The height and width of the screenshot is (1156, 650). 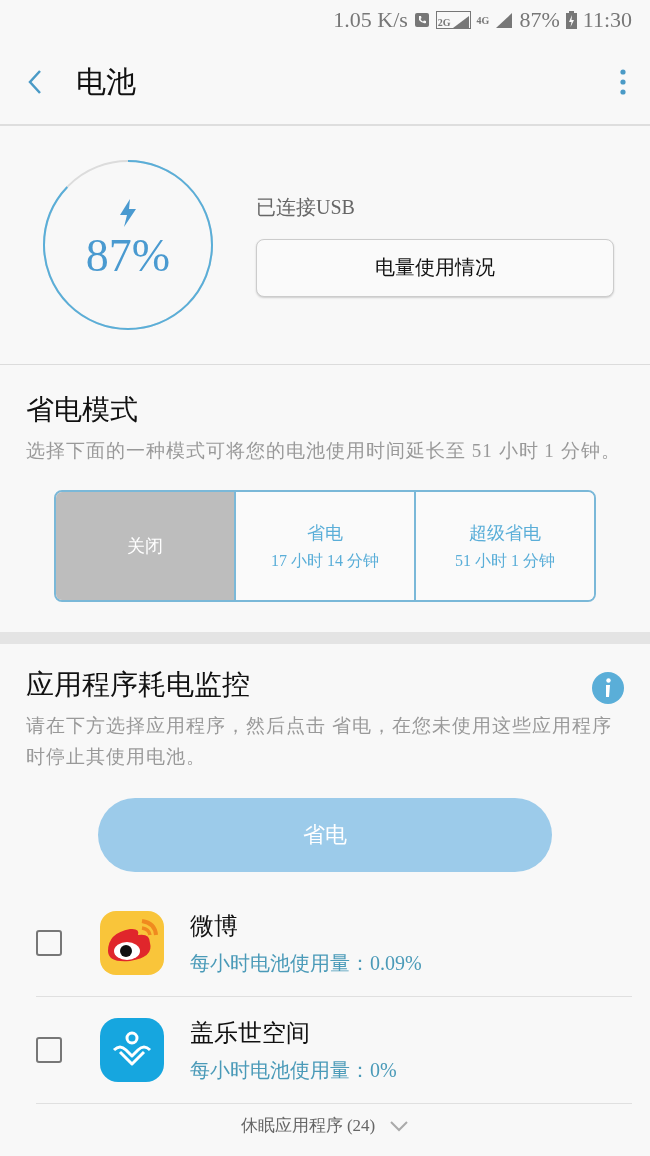 I want to click on clock: 11:30, so click(x=607, y=20).